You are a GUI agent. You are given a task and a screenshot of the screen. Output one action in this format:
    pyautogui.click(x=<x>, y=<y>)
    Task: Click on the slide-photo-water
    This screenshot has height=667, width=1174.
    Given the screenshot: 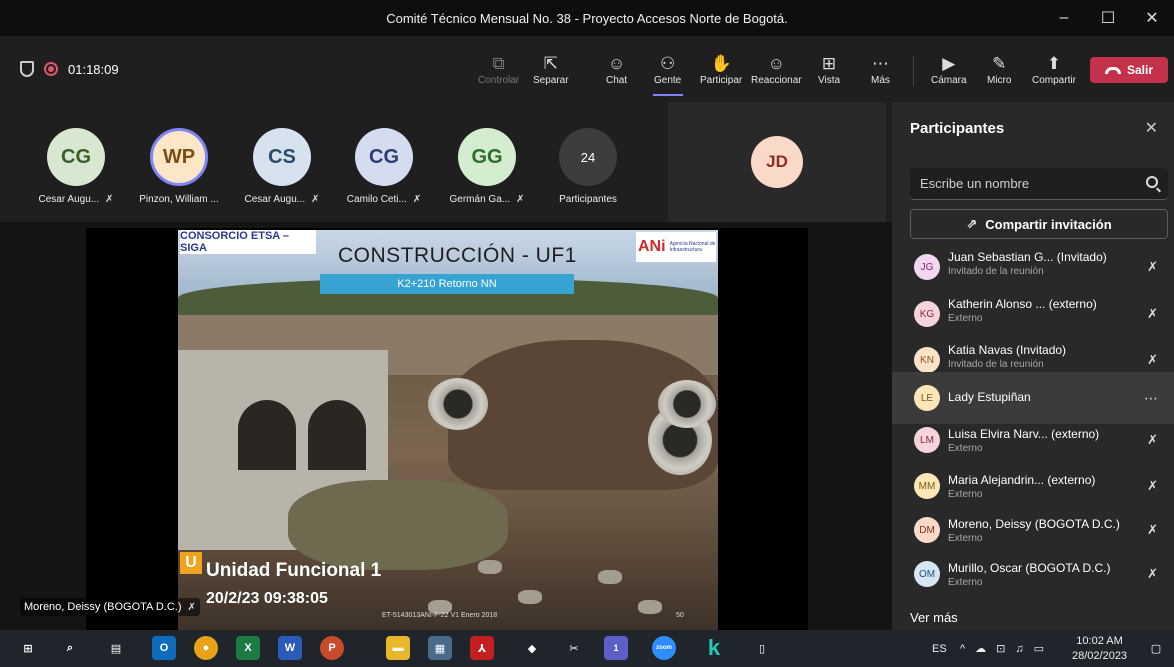 What is the action you would take?
    pyautogui.click(x=398, y=525)
    